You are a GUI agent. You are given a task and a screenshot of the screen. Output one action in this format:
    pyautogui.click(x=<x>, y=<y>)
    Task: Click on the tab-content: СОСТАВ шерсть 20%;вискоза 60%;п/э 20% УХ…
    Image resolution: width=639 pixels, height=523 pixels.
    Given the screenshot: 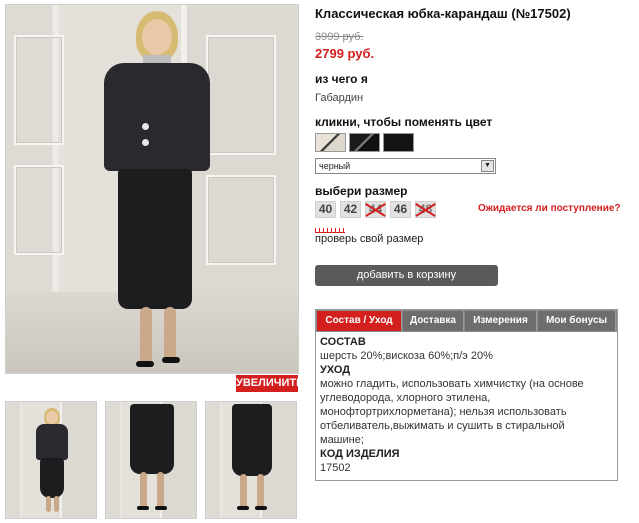 What is the action you would take?
    pyautogui.click(x=465, y=405)
    